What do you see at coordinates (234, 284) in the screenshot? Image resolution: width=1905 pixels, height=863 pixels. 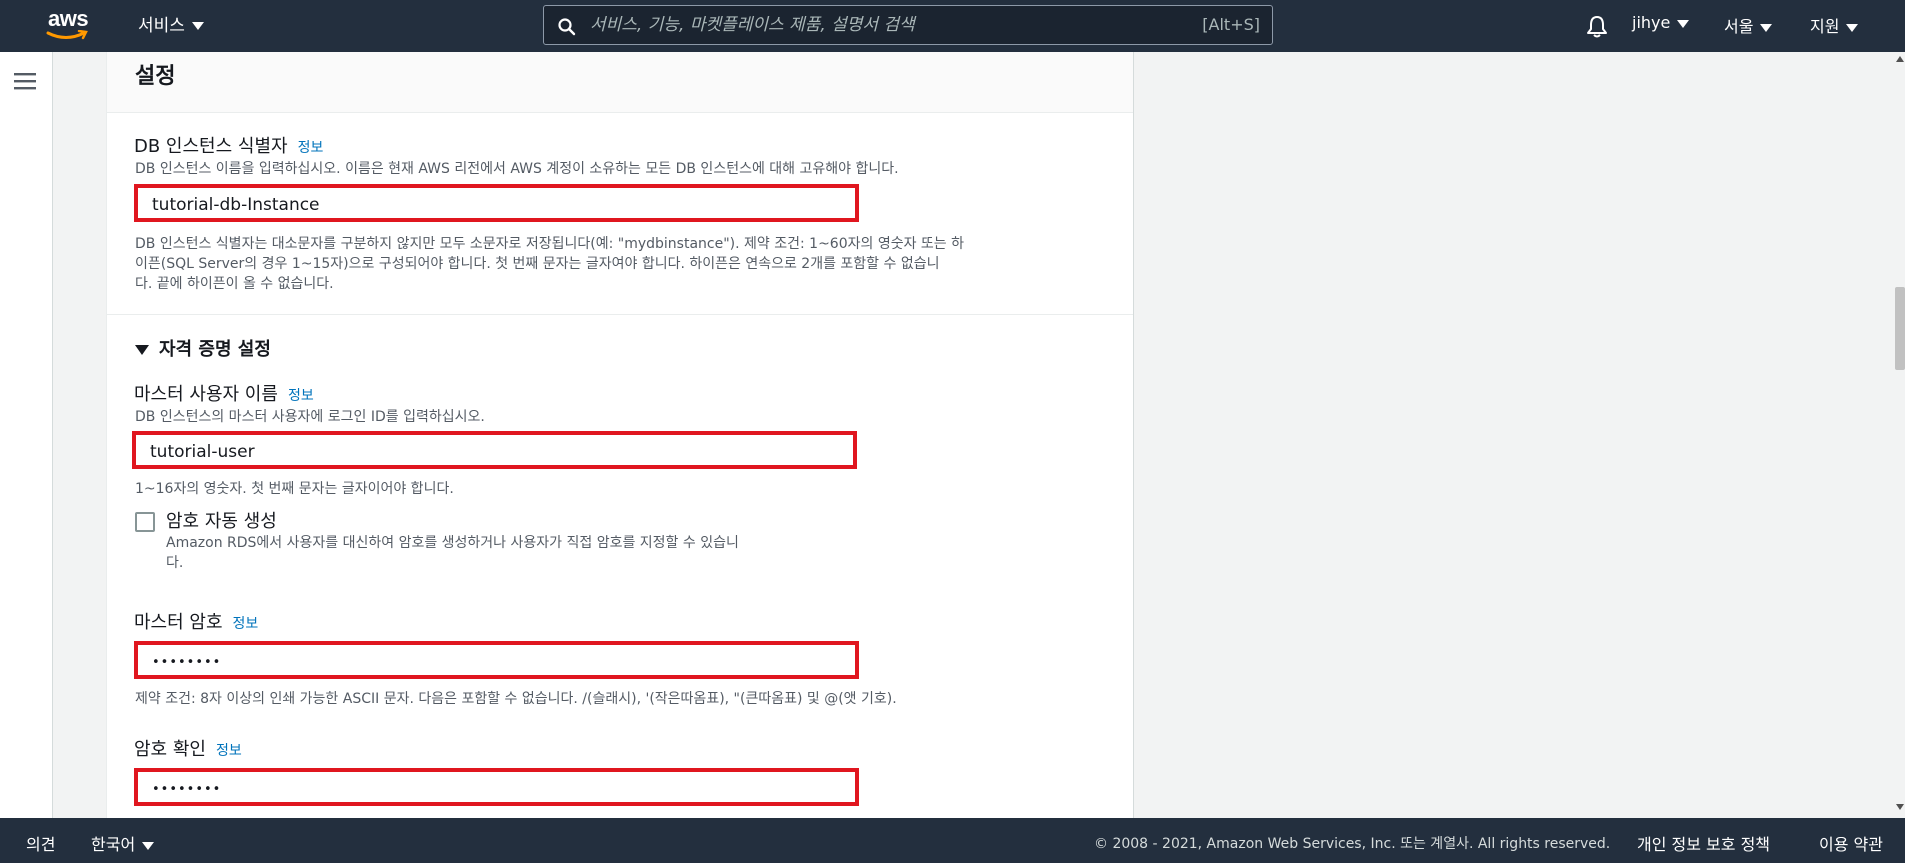 I see `db-identifier-constraint-line-3: 다. 끝에 하이픈이 올 수 없습니다.` at bounding box center [234, 284].